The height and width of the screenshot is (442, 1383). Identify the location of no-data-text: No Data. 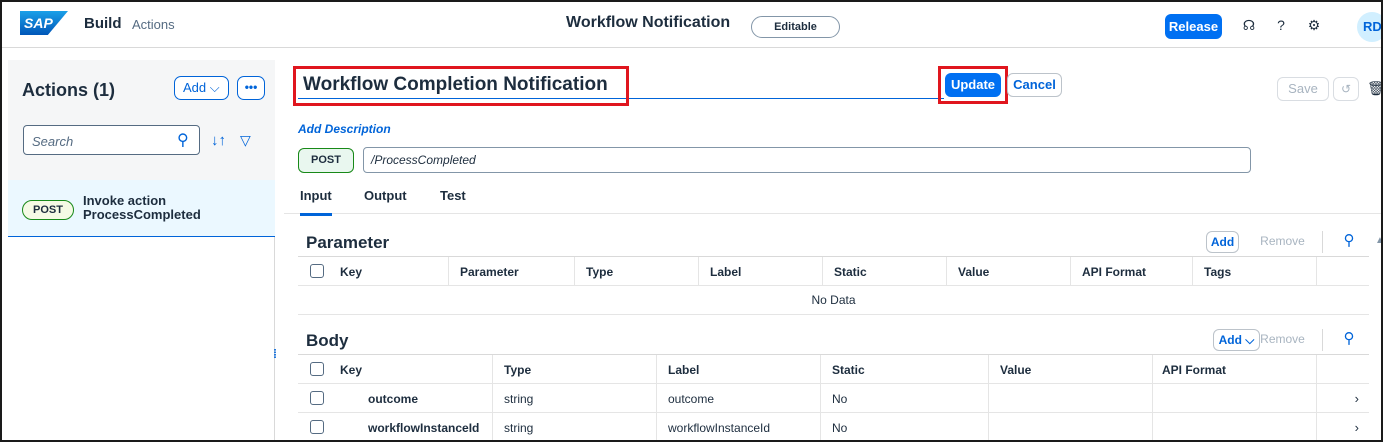
(833, 300).